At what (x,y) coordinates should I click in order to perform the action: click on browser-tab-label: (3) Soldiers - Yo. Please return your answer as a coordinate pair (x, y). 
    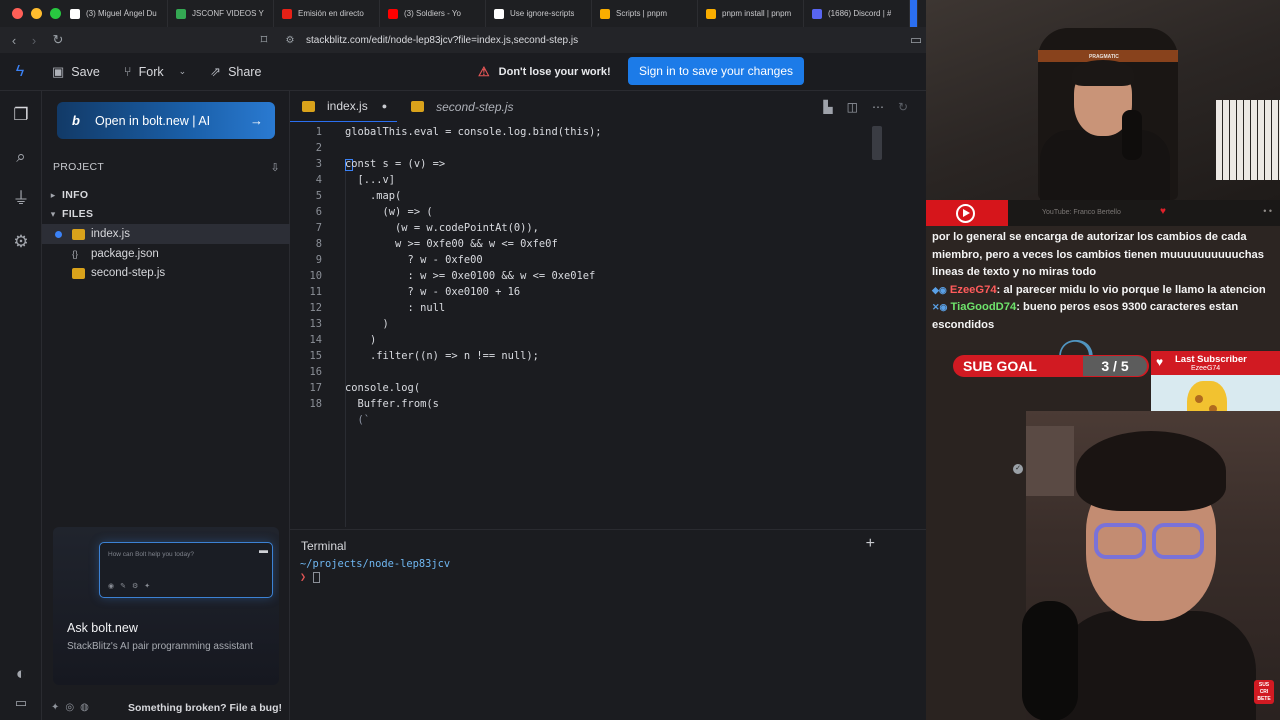
    Looking at the image, I should click on (432, 13).